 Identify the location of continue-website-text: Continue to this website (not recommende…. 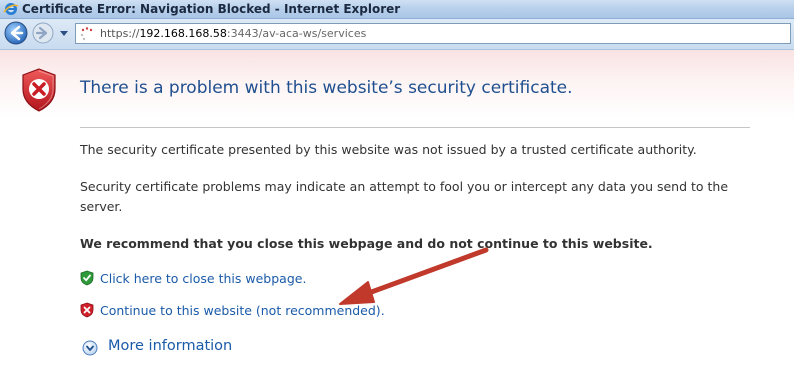
(242, 310).